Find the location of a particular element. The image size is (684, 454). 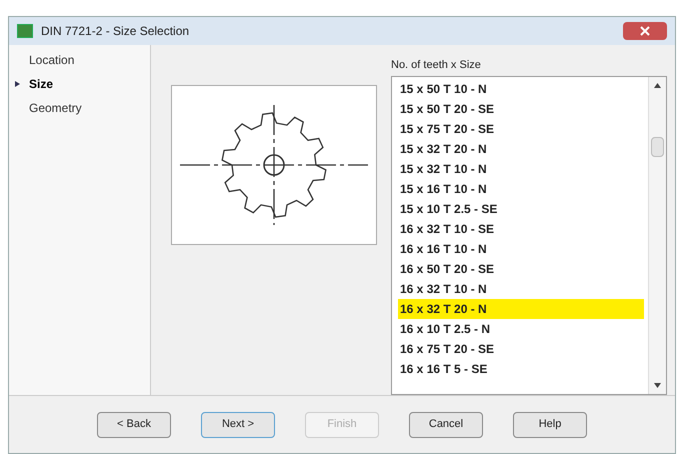

list-item: 15 x 75 T 20 - SE is located at coordinates (521, 128).